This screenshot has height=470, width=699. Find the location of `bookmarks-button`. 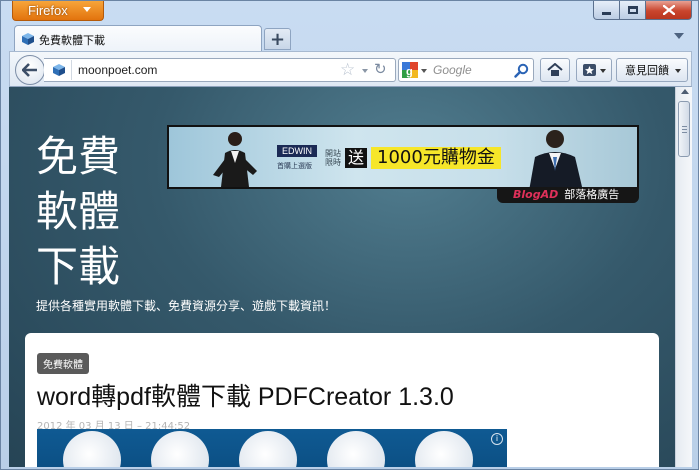

bookmarks-button is located at coordinates (594, 70).